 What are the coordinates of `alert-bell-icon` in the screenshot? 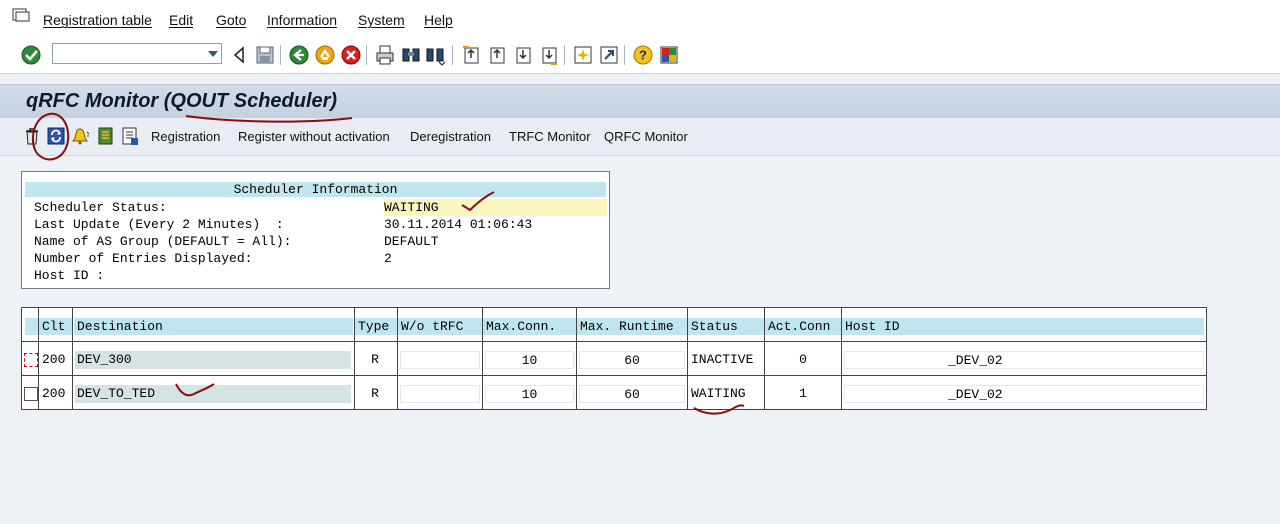 It's located at (80, 136).